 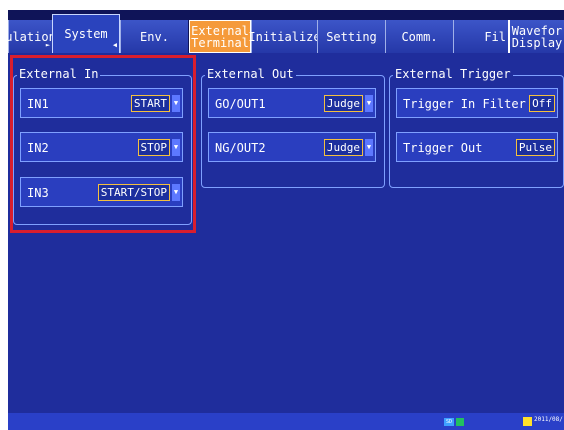 What do you see at coordinates (480, 36) in the screenshot?
I see `tab-file: Fil` at bounding box center [480, 36].